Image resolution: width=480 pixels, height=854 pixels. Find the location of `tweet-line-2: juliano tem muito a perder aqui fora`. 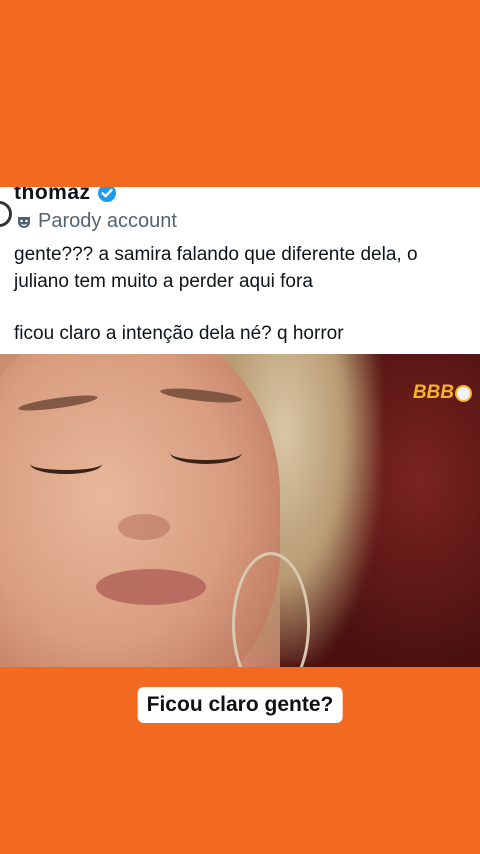

tweet-line-2: juliano tem muito a perder aqui fora is located at coordinates (163, 281).